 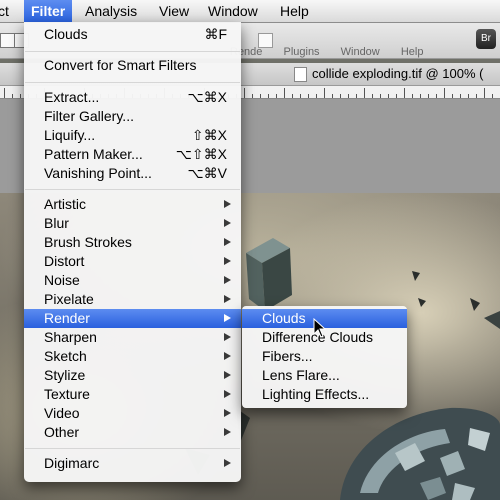 What do you see at coordinates (132, 261) in the screenshot?
I see `menu-item-distort: Distort` at bounding box center [132, 261].